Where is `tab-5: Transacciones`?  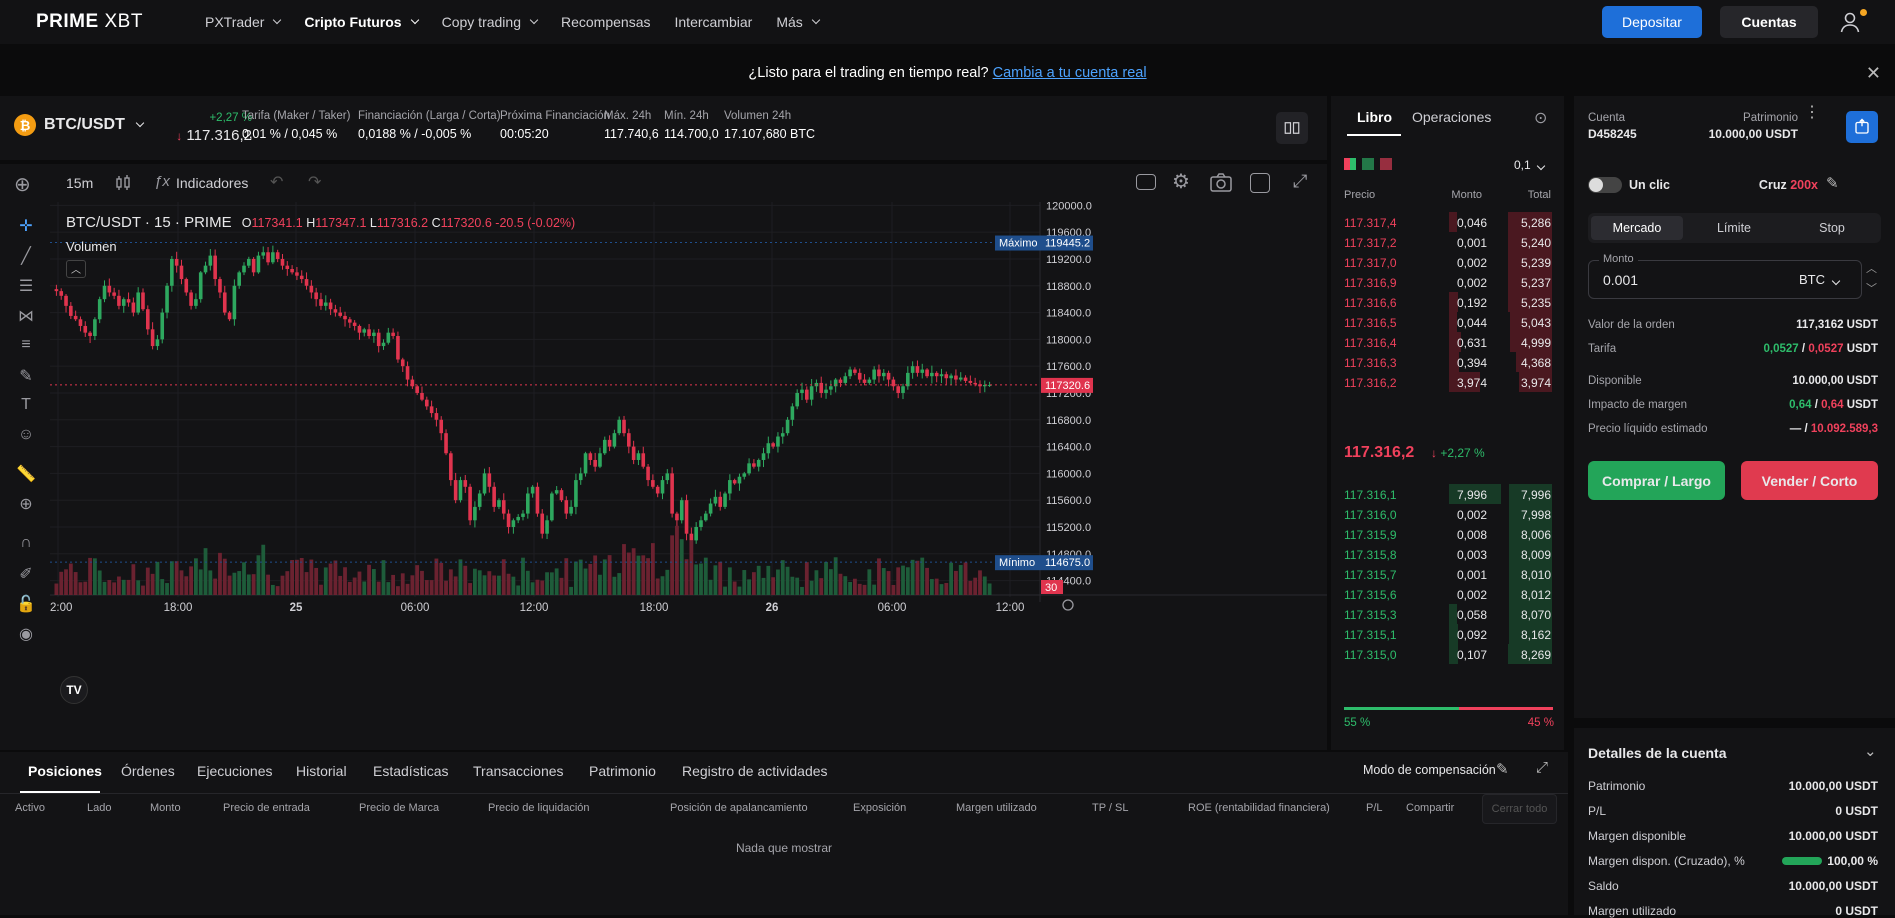 tab-5: Transacciones is located at coordinates (518, 771).